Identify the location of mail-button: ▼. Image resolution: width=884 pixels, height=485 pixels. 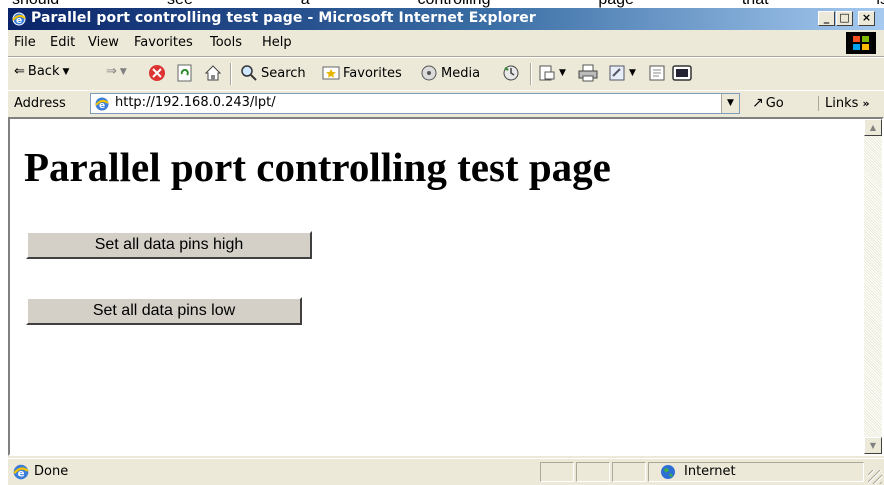
(552, 73).